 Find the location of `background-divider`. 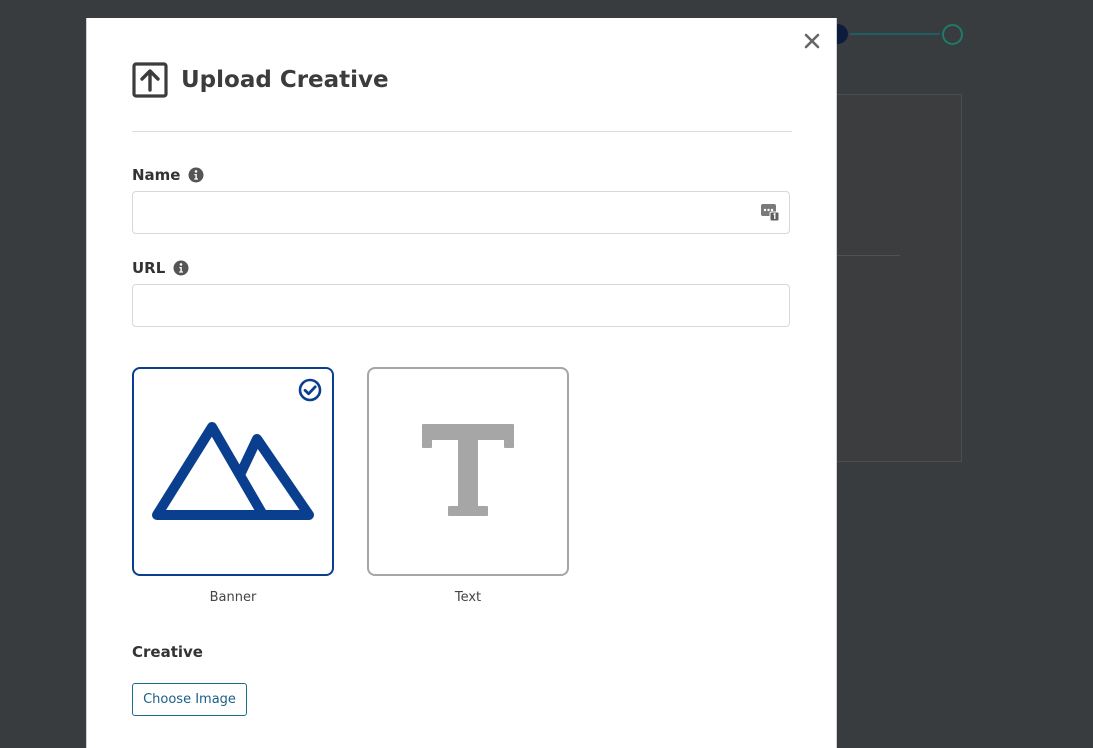

background-divider is located at coordinates (868, 255).